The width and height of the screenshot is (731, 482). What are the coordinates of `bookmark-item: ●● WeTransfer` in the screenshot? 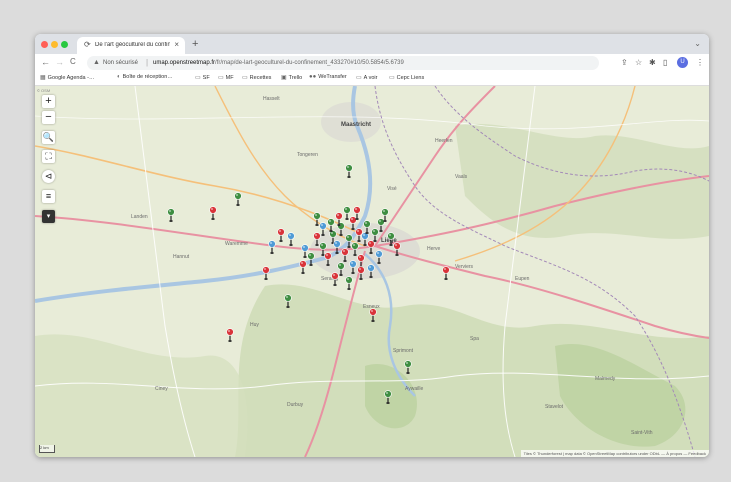 It's located at (328, 77).